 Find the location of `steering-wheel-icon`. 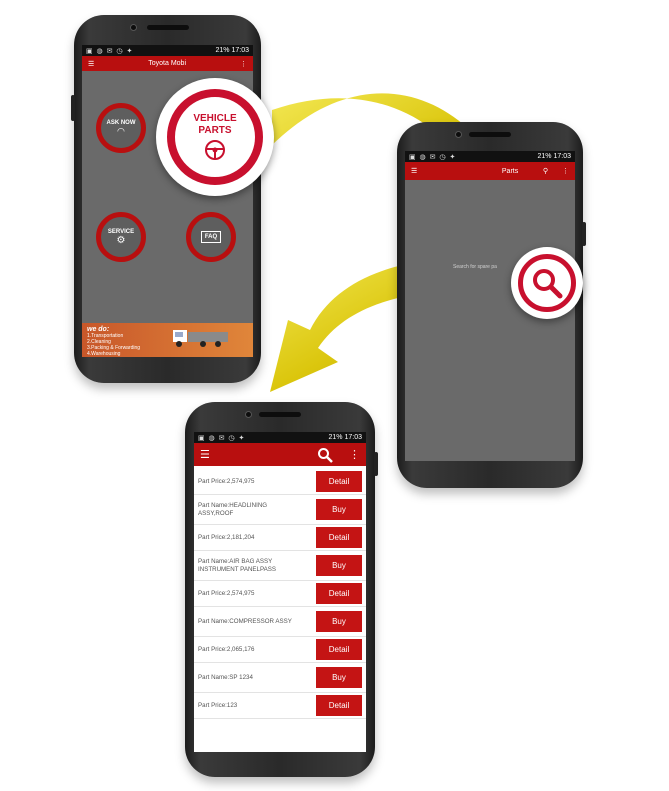

steering-wheel-icon is located at coordinates (215, 150).